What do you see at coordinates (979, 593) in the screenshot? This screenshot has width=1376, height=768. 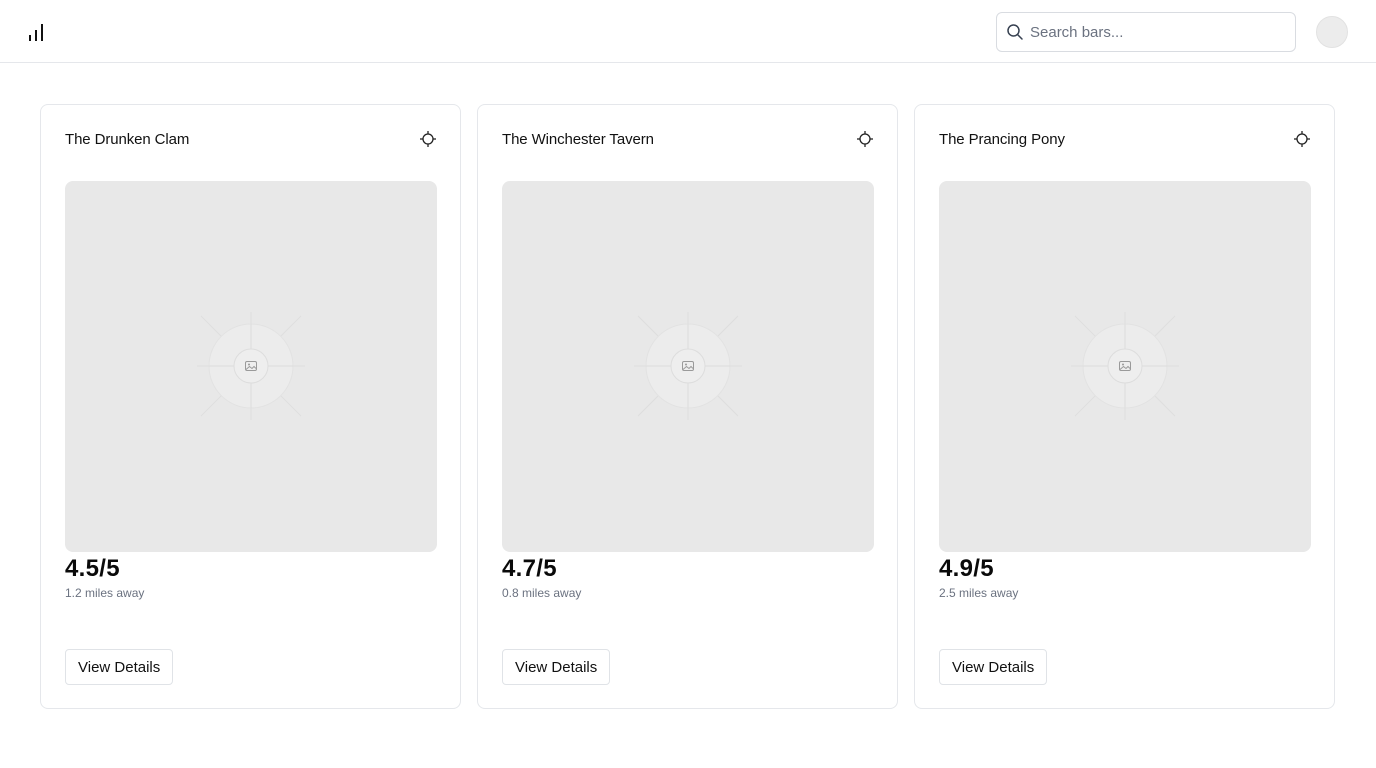 I see `distance: 2.5 miles away` at bounding box center [979, 593].